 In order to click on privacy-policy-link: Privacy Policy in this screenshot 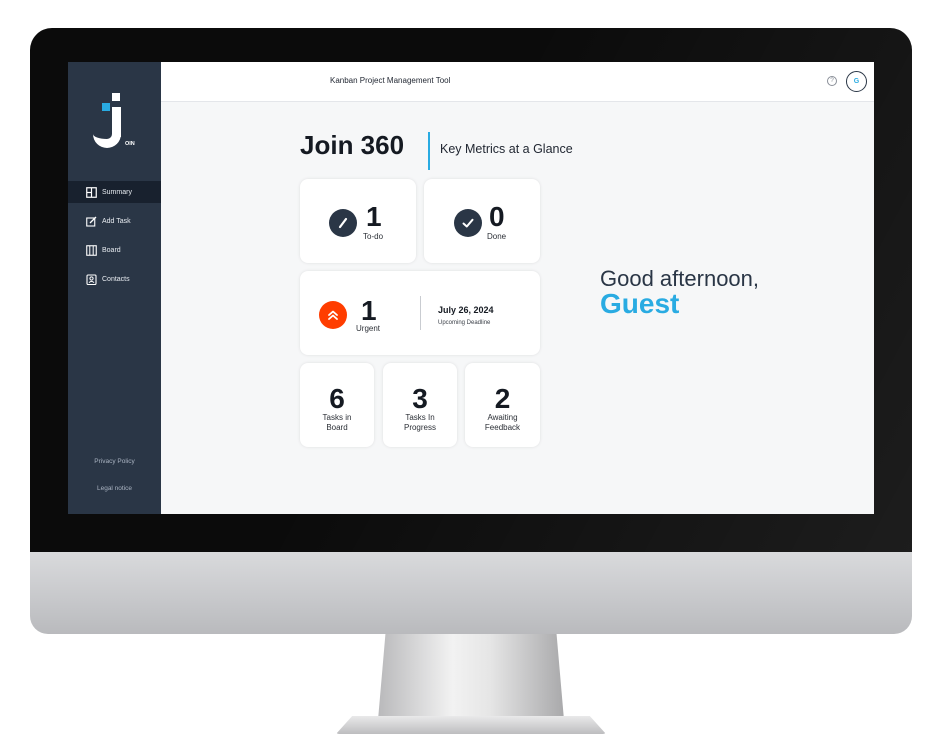, I will do `click(114, 461)`.